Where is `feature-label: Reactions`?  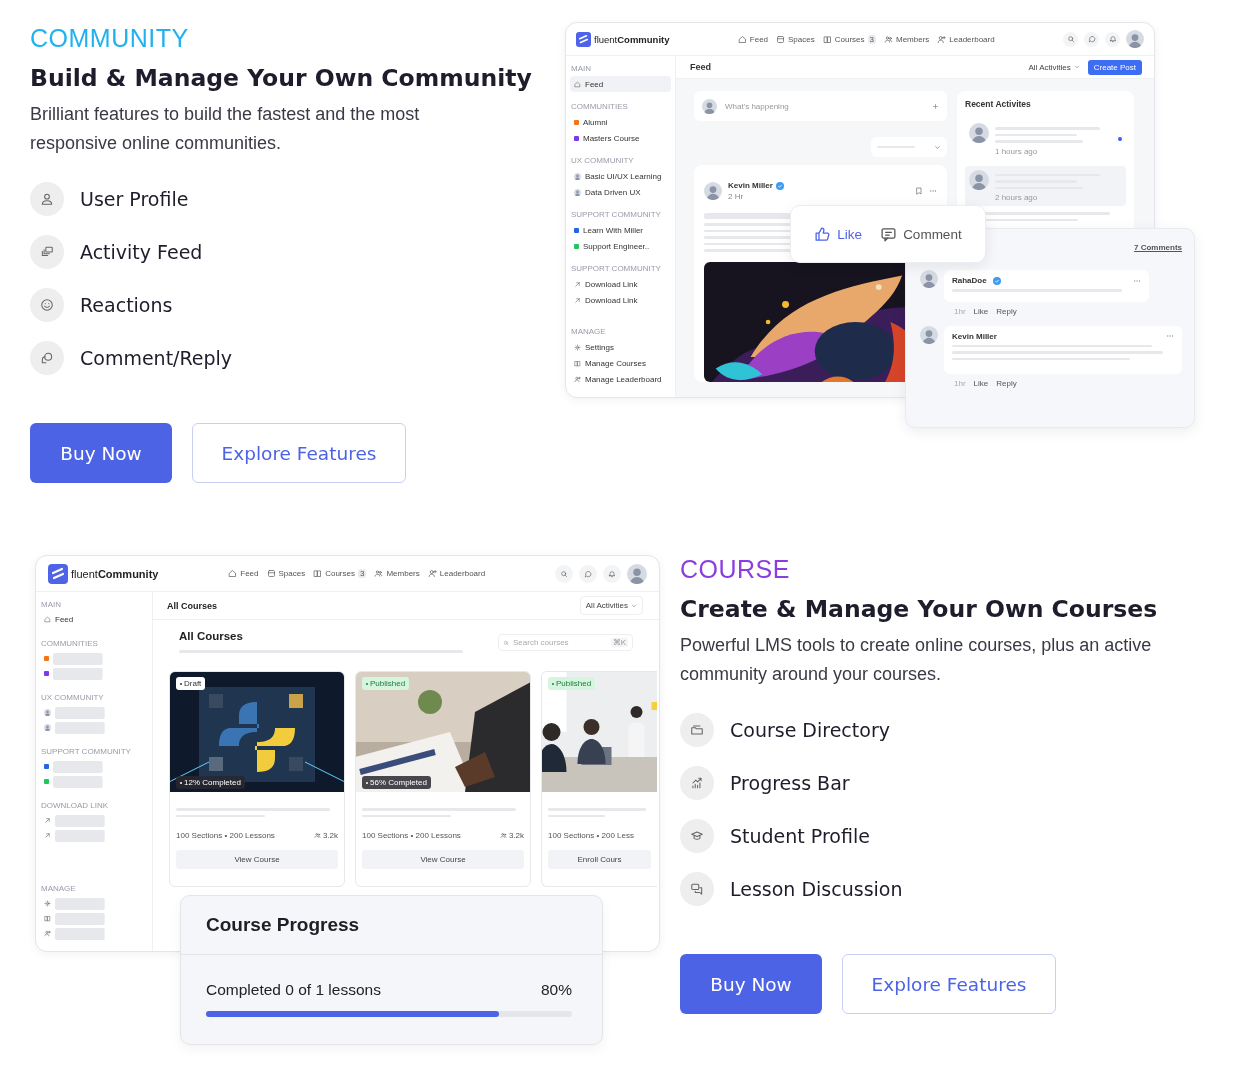 feature-label: Reactions is located at coordinates (126, 305).